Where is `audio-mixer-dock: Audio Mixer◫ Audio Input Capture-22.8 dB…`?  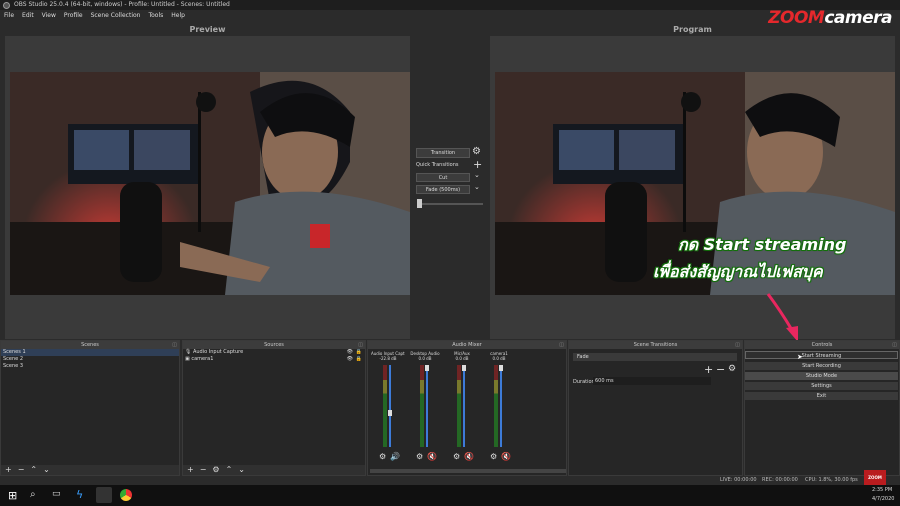 audio-mixer-dock: Audio Mixer◫ Audio Input Capture-22.8 dB… is located at coordinates (467, 408).